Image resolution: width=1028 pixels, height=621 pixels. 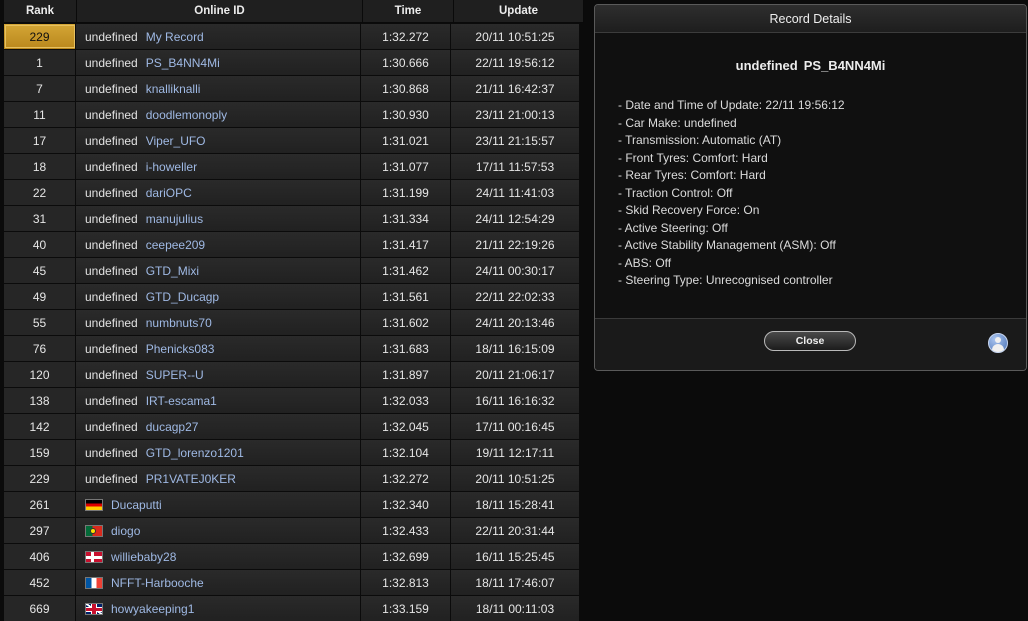 I want to click on player-name: NFFT-Harbooche, so click(x=157, y=582).